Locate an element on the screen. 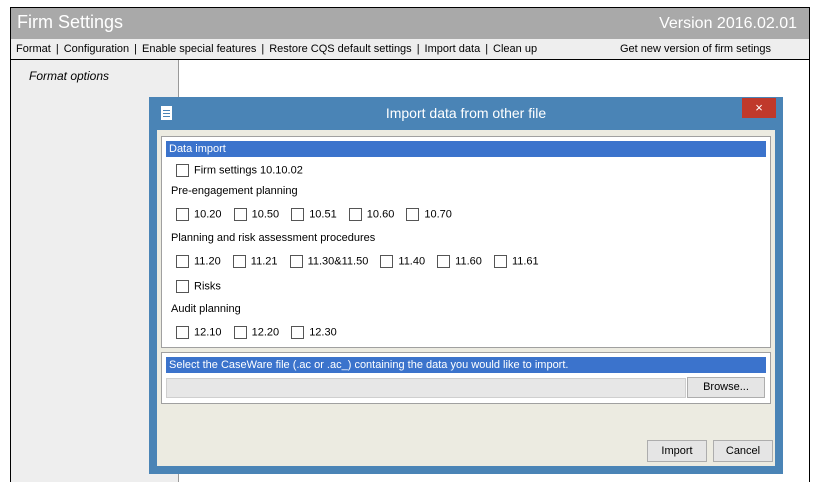  checkbox-label: 10.50 is located at coordinates (265, 214).